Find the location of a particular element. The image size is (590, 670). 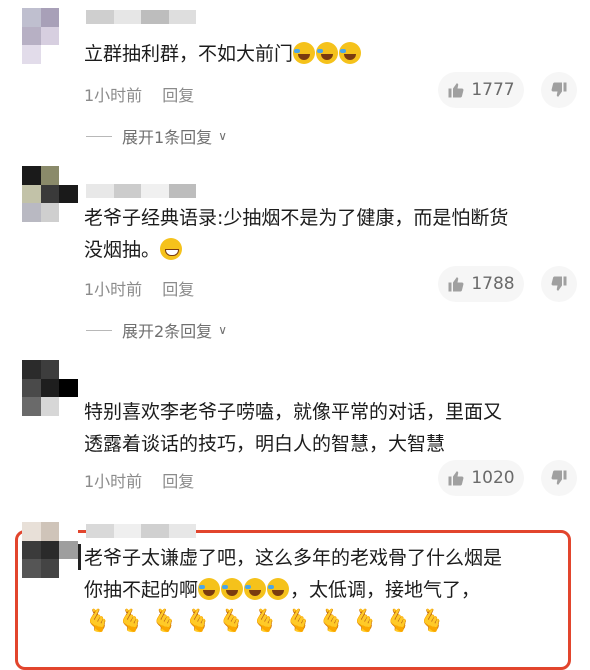

like-button: 1788 is located at coordinates (481, 284).